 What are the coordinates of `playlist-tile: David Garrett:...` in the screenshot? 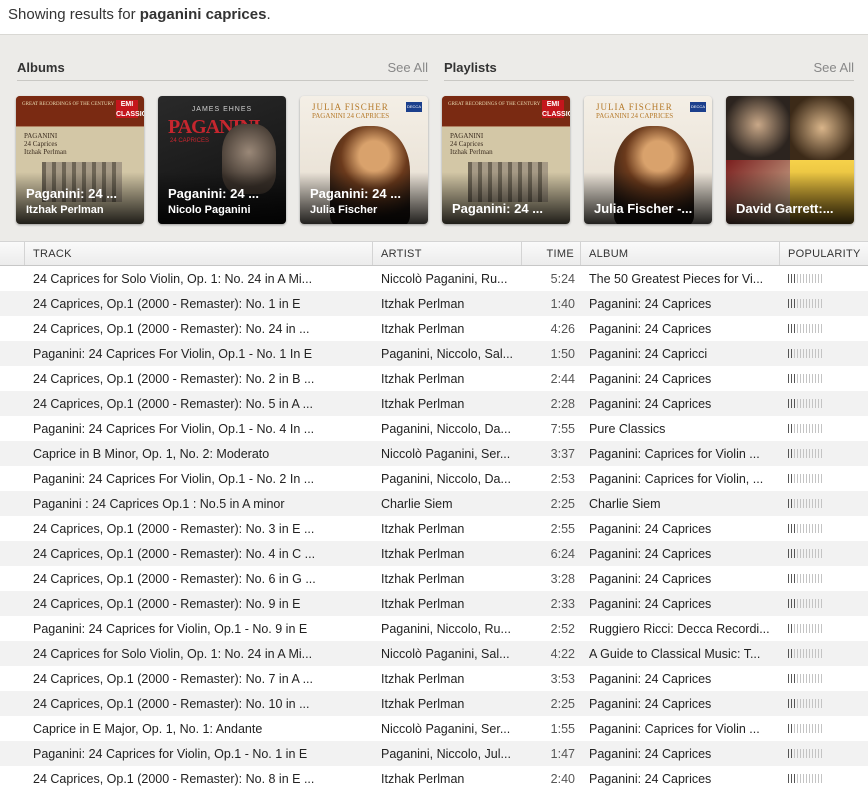 It's located at (790, 160).